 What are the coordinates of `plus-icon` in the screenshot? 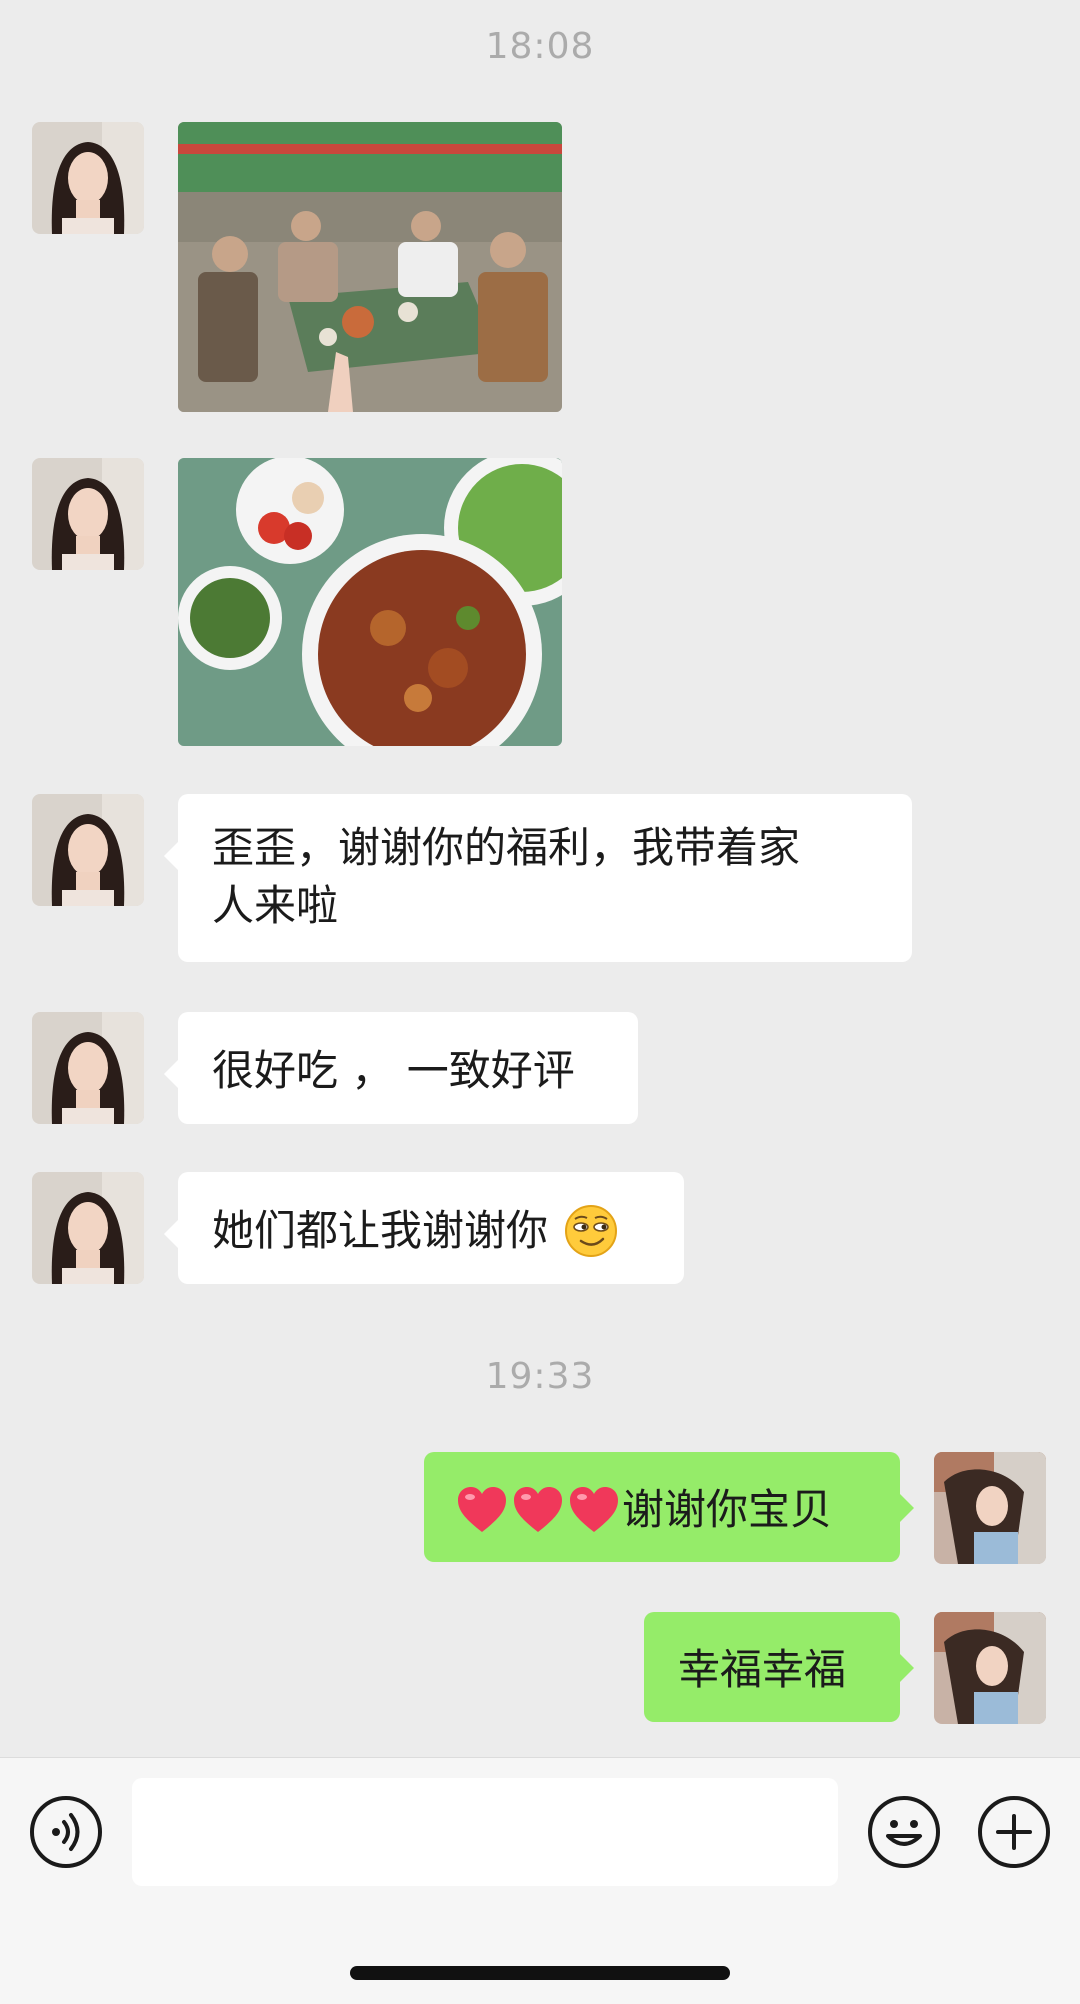 It's located at (1014, 1832).